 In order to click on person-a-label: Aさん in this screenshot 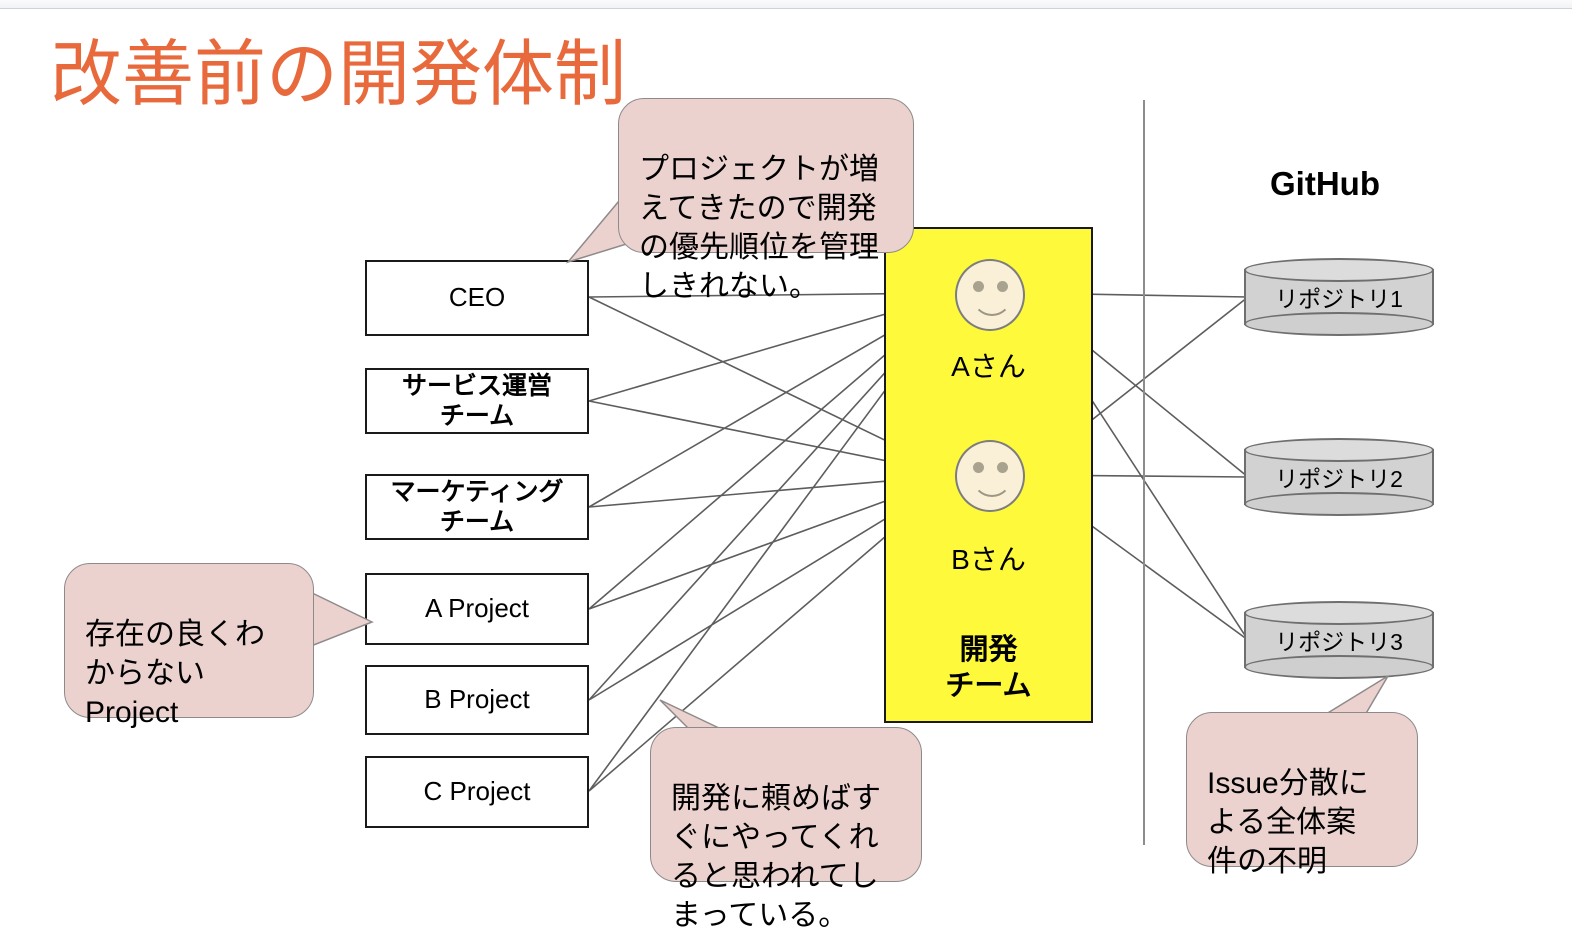, I will do `click(988, 366)`.